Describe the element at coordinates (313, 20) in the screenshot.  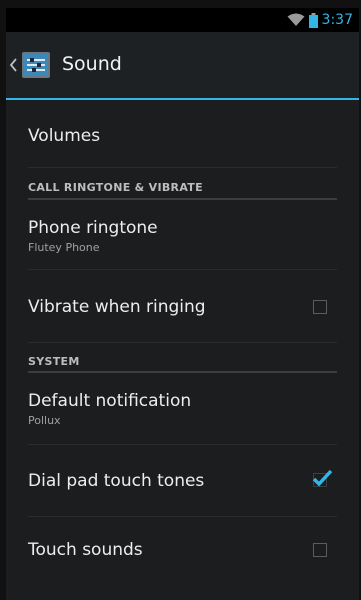
I see `battery-icon` at that location.